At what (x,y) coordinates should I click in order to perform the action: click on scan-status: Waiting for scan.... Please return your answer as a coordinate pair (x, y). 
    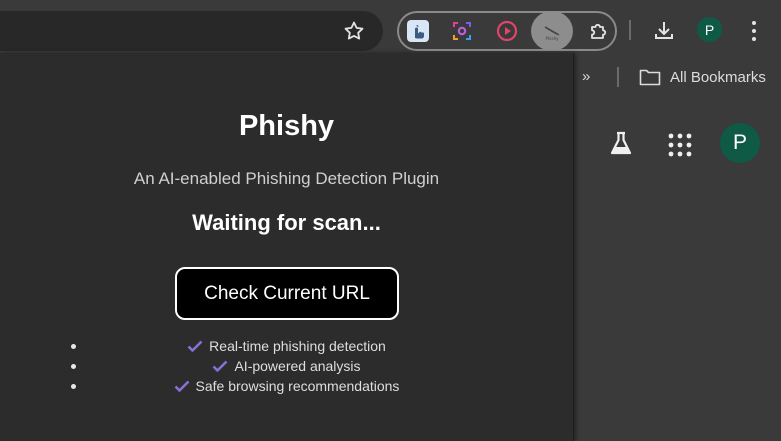
    Looking at the image, I should click on (286, 222).